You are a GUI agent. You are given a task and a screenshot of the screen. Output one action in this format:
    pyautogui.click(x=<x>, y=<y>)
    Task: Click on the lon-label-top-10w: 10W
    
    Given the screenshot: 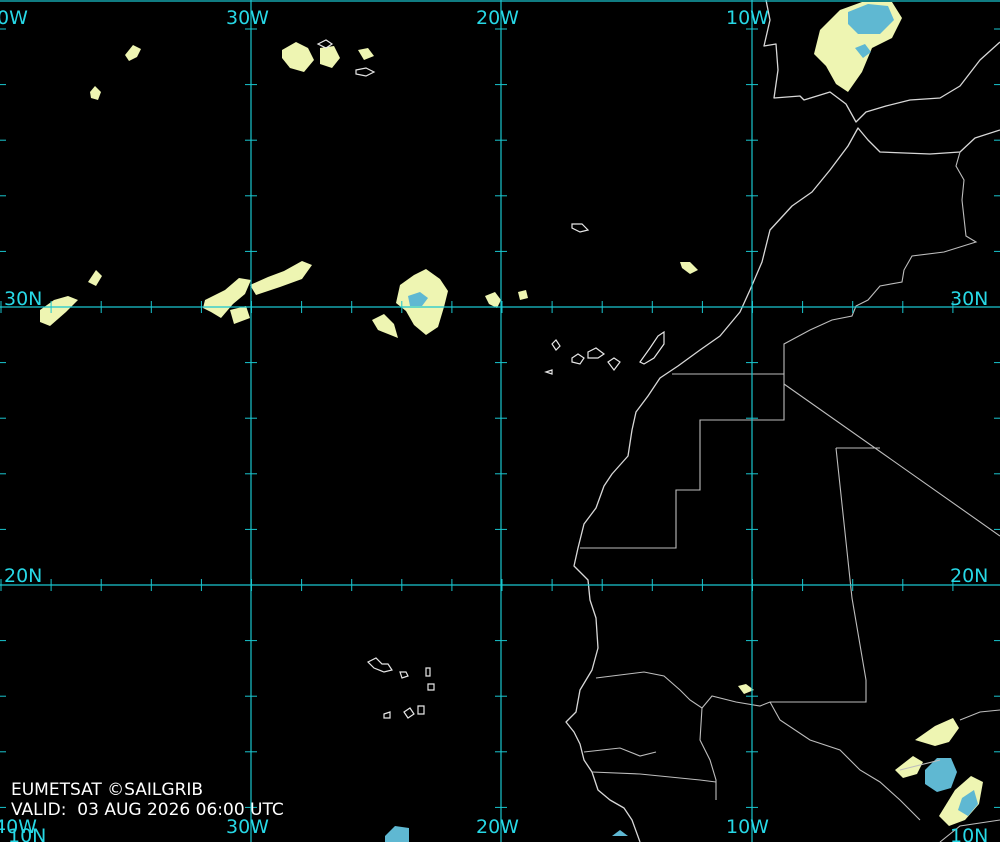 What is the action you would take?
    pyautogui.click(x=747, y=18)
    